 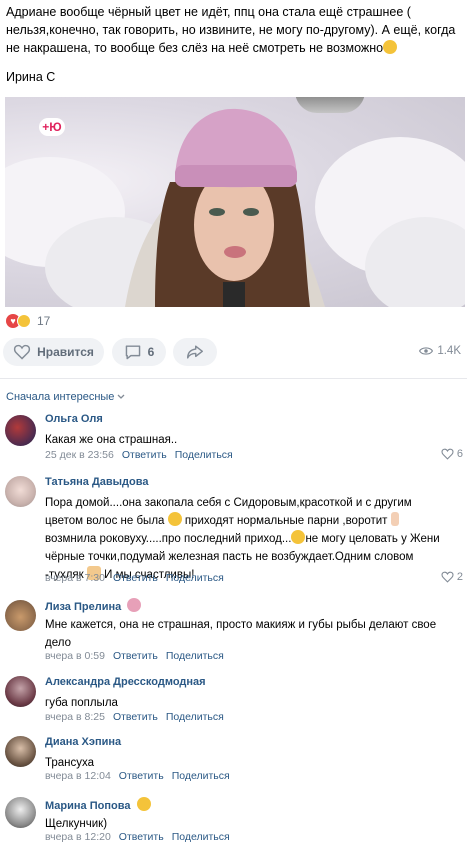 I want to click on comment-icon, so click(x=132, y=352).